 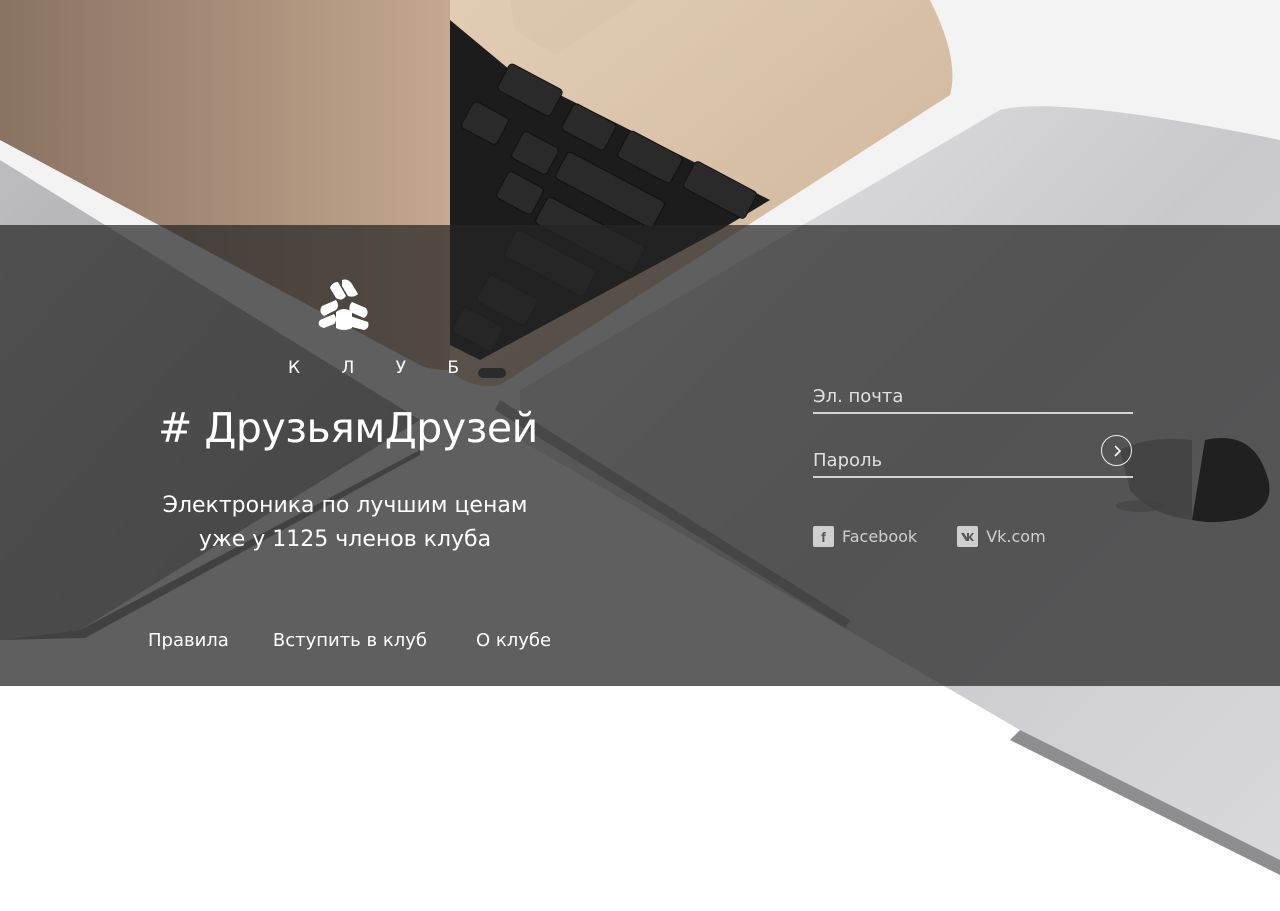 I want to click on facebook-login-link: f Facebook, so click(x=865, y=536).